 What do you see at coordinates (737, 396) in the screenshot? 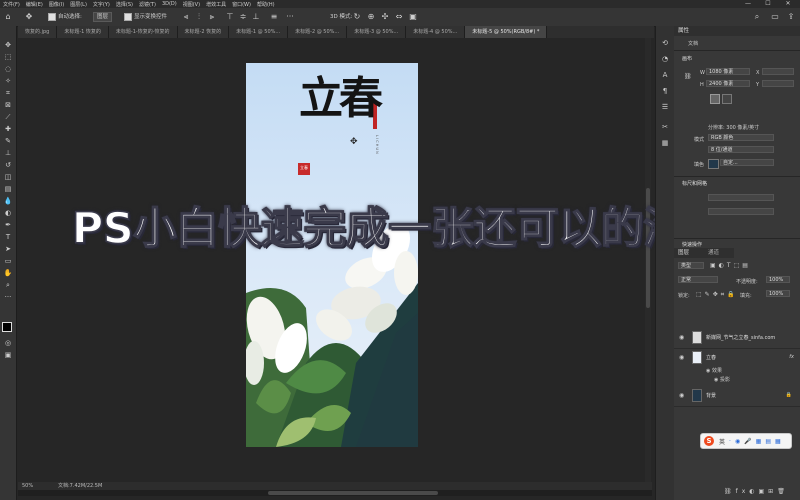
I see `layer-row: ◉ 背景 🔒` at bounding box center [737, 396].